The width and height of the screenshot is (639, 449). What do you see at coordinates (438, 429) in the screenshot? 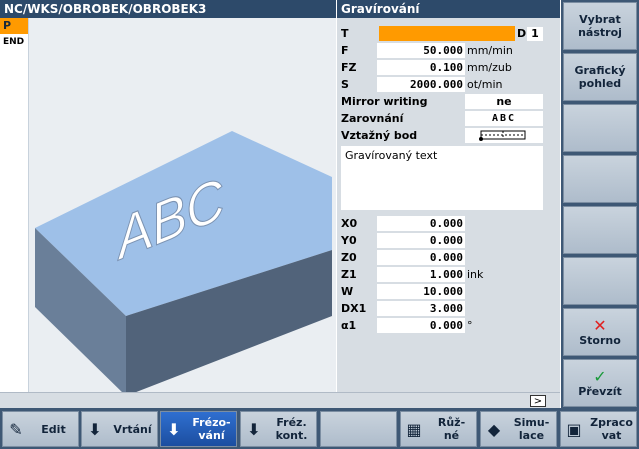
I see `softkey-h6: ▦ Růž- né` at bounding box center [438, 429].